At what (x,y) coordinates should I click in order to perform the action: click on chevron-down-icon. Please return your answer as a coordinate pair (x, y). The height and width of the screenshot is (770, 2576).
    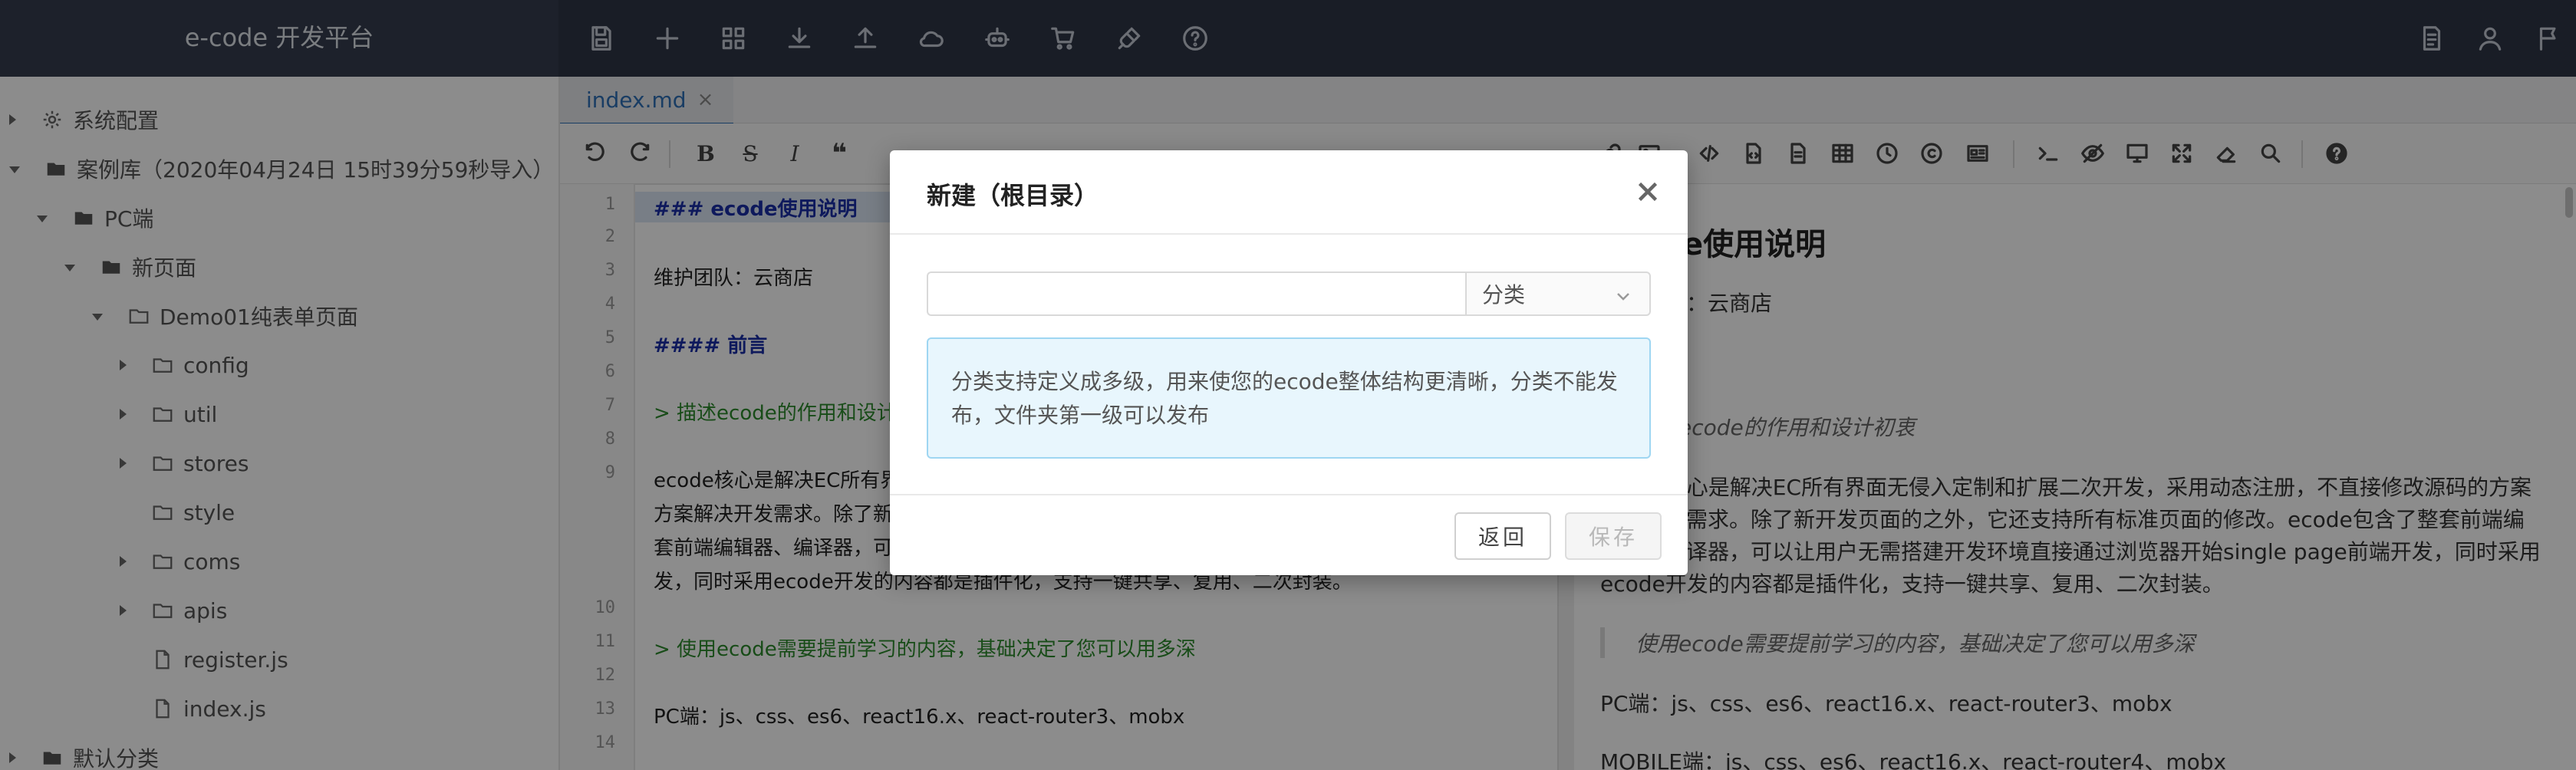
    Looking at the image, I should click on (1623, 294).